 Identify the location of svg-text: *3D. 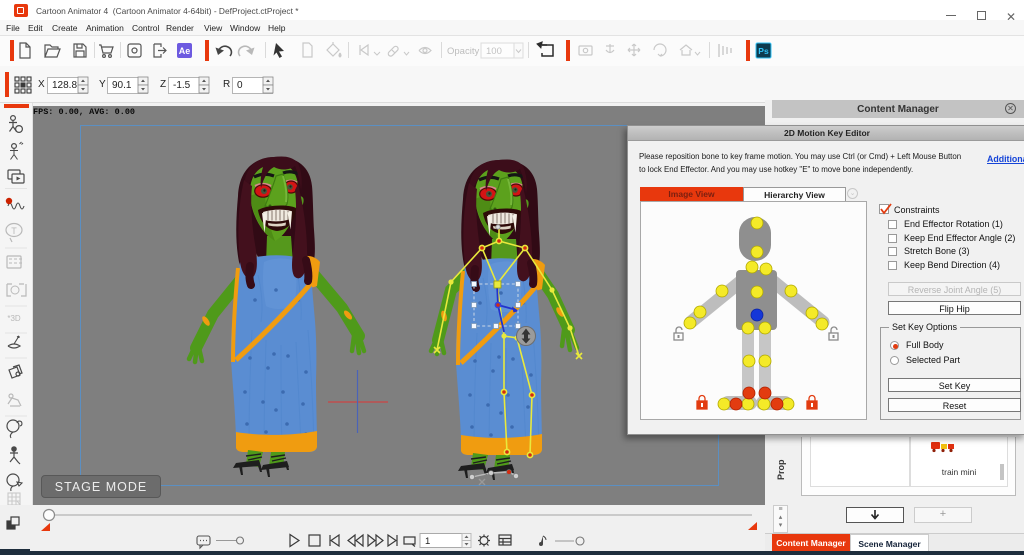
(14, 318).